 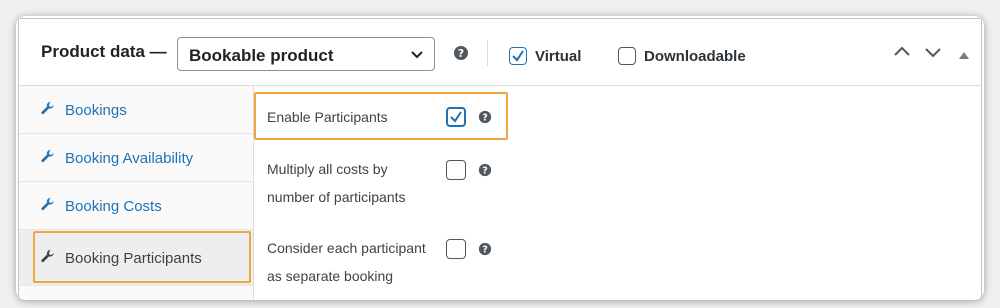 I want to click on multiply-costs-checkbox, so click(x=456, y=170).